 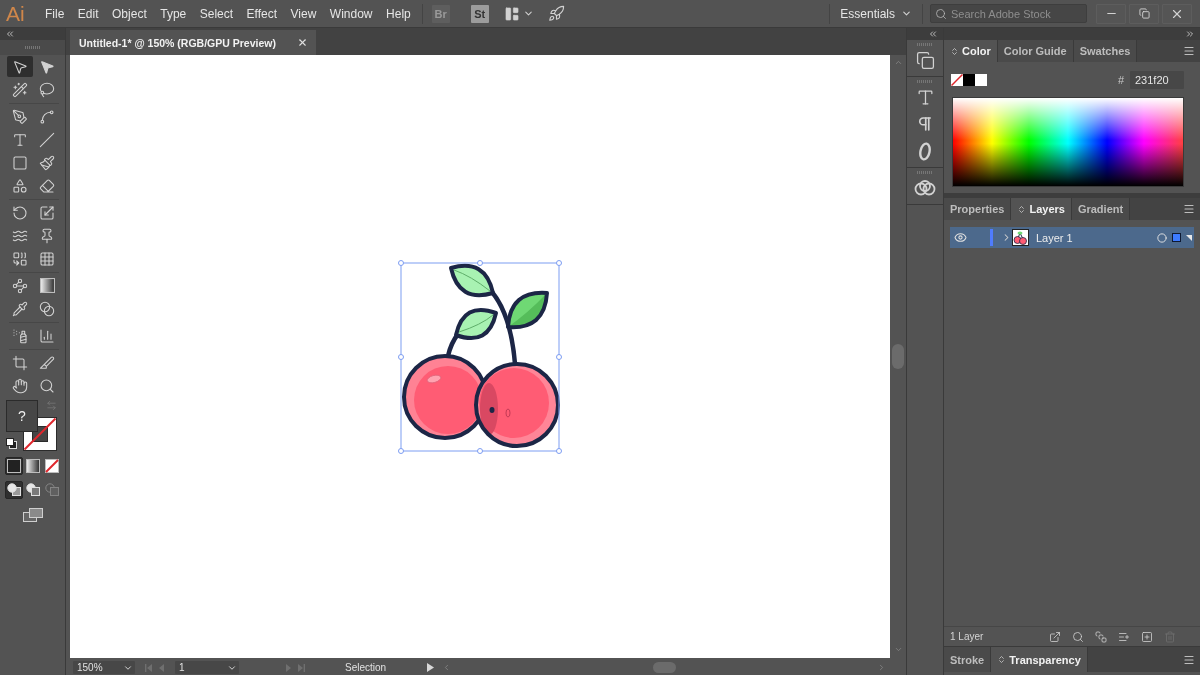 I want to click on app-logo: Ai, so click(x=16, y=13).